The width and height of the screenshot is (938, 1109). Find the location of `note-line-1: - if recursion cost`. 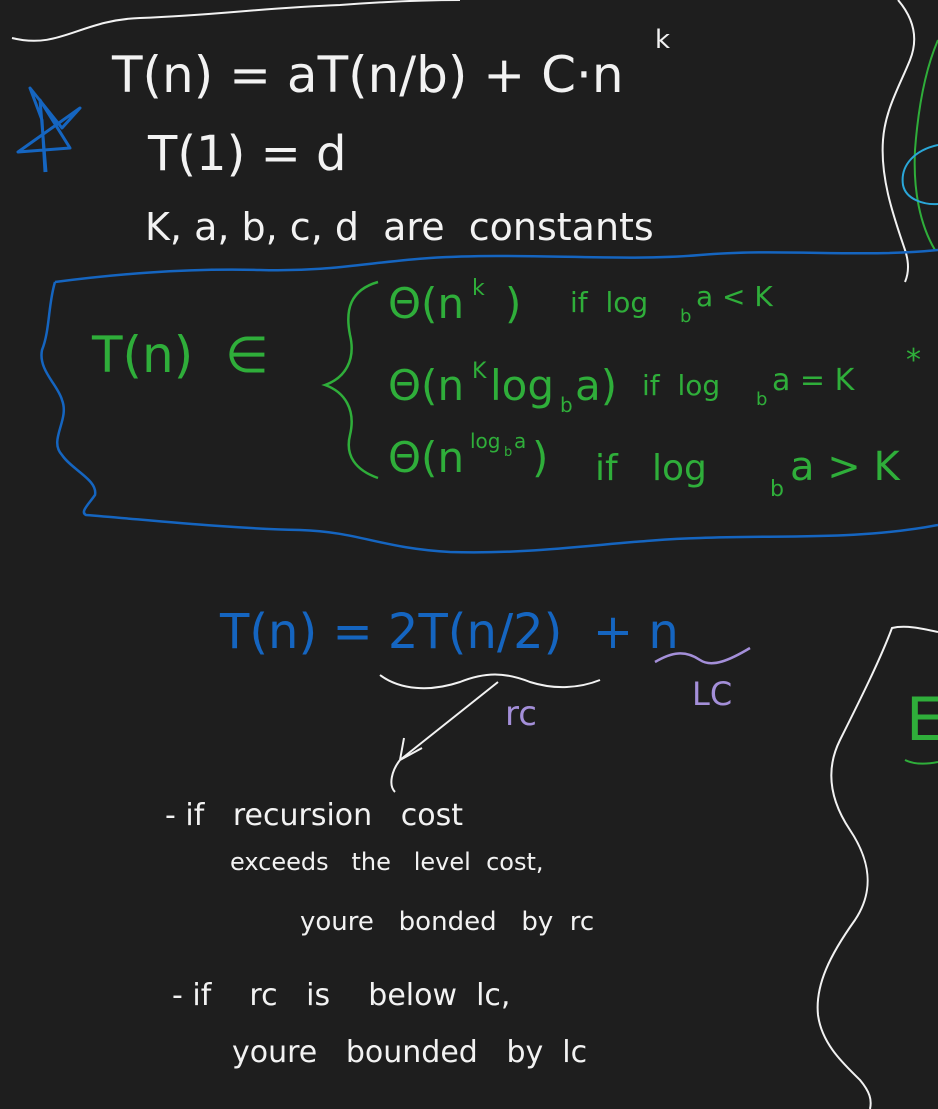

note-line-1: - if recursion cost is located at coordinates (314, 815).